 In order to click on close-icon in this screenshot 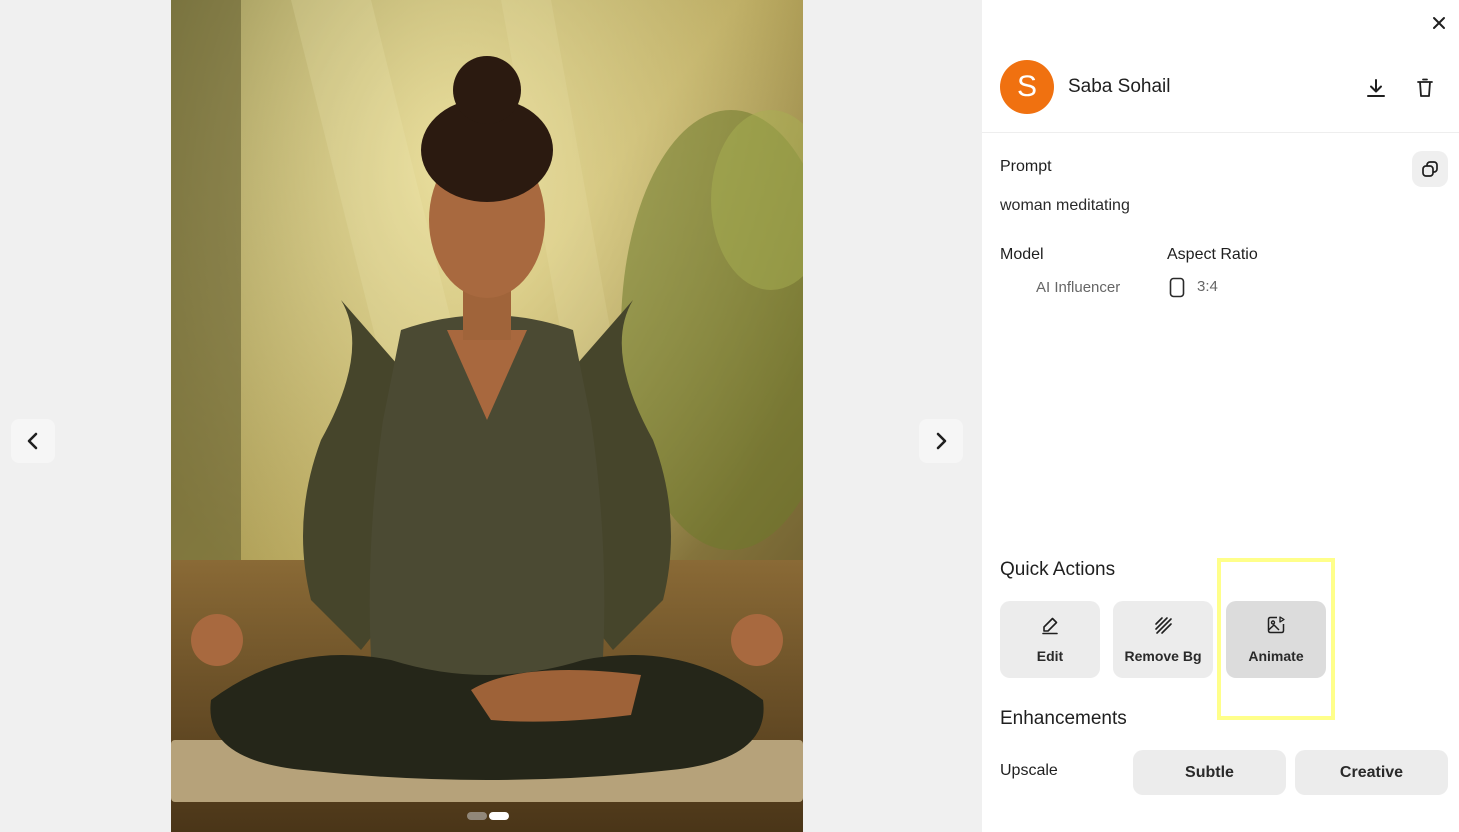, I will do `click(1439, 23)`.